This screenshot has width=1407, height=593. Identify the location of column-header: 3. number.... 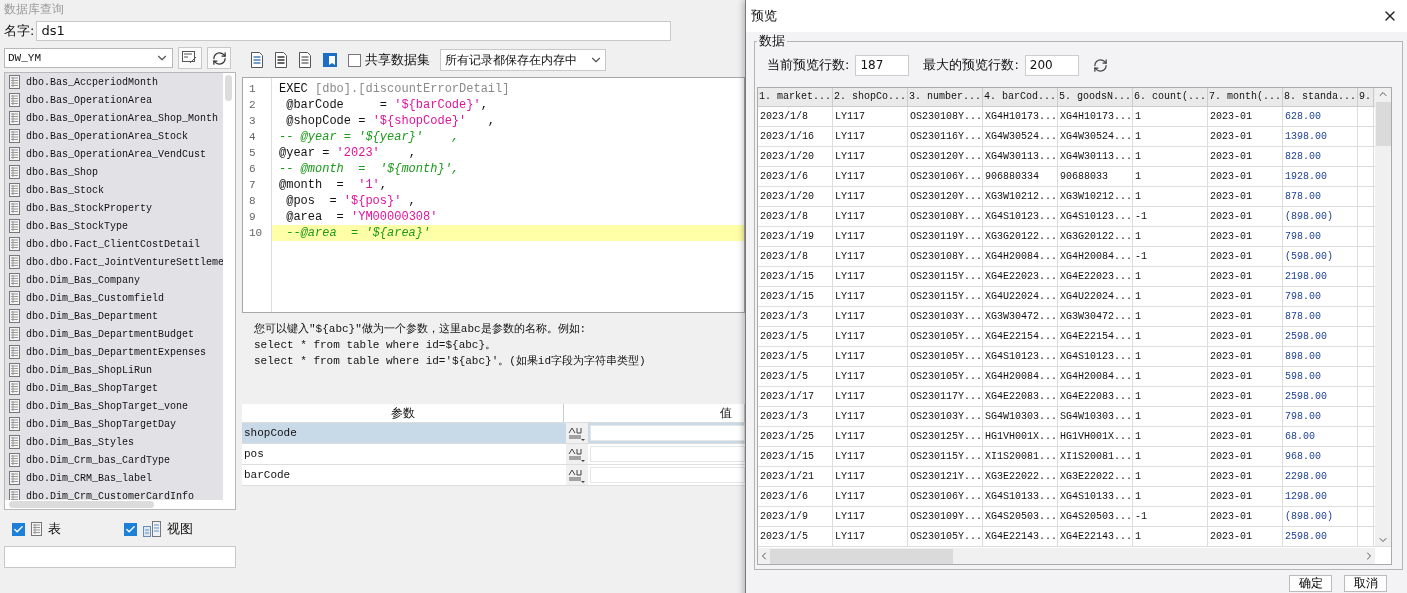
(945, 97).